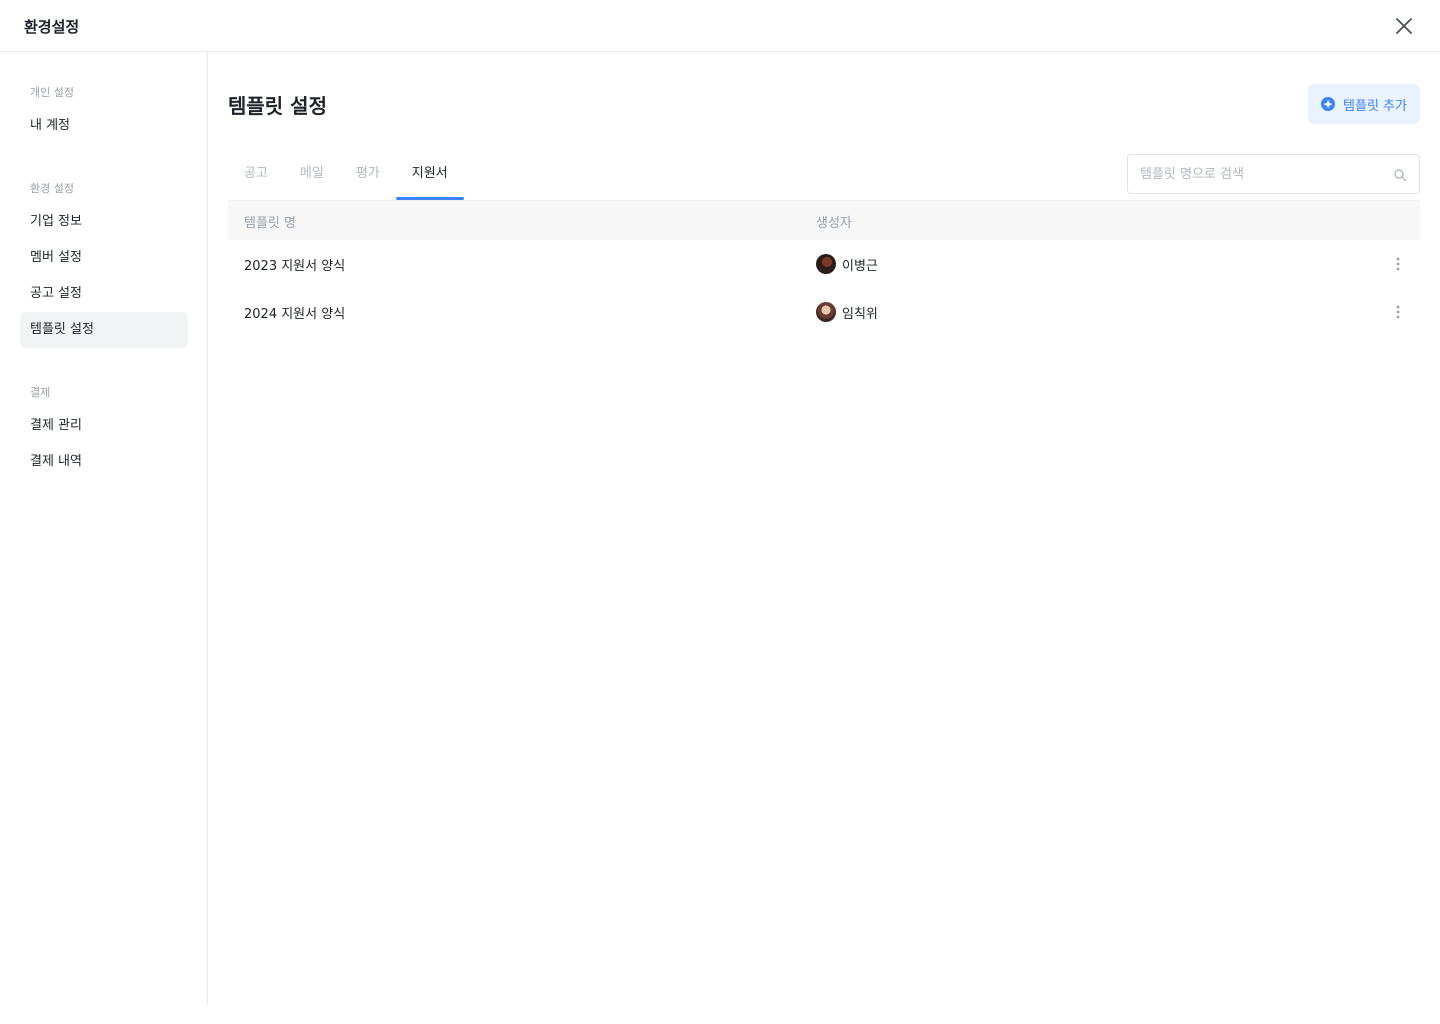 This screenshot has height=1024, width=1440. I want to click on column-header-creator: 생성자, so click(834, 223).